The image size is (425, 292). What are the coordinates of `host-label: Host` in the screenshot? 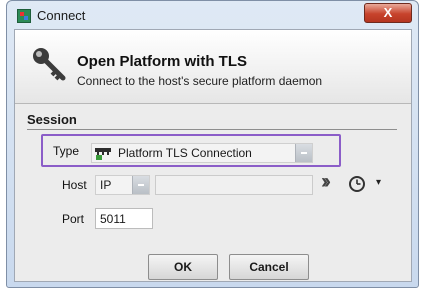 It's located at (74, 185).